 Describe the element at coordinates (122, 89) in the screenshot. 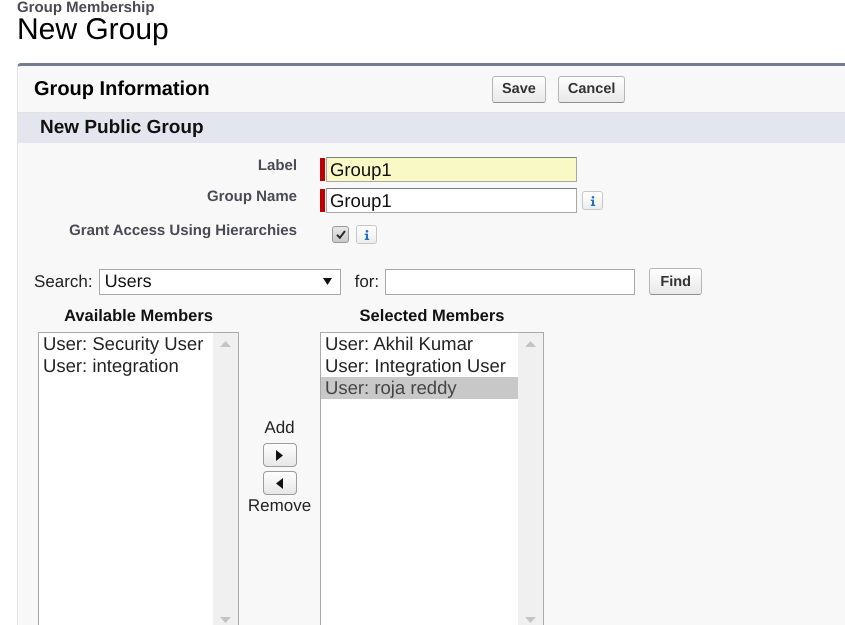

I see `panel-title: Group Information` at that location.